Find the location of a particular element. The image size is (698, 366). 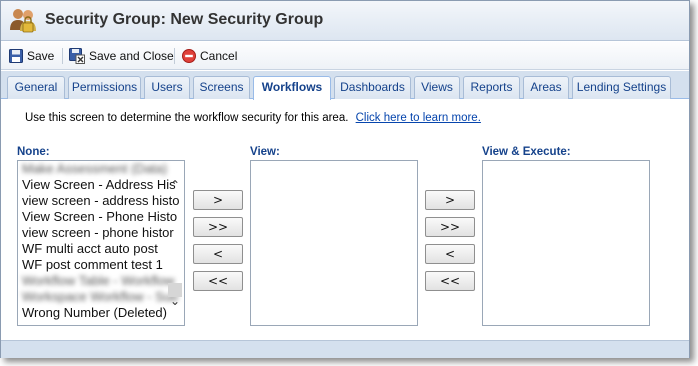

list-item: WF post comment test 1 is located at coordinates (101, 265).